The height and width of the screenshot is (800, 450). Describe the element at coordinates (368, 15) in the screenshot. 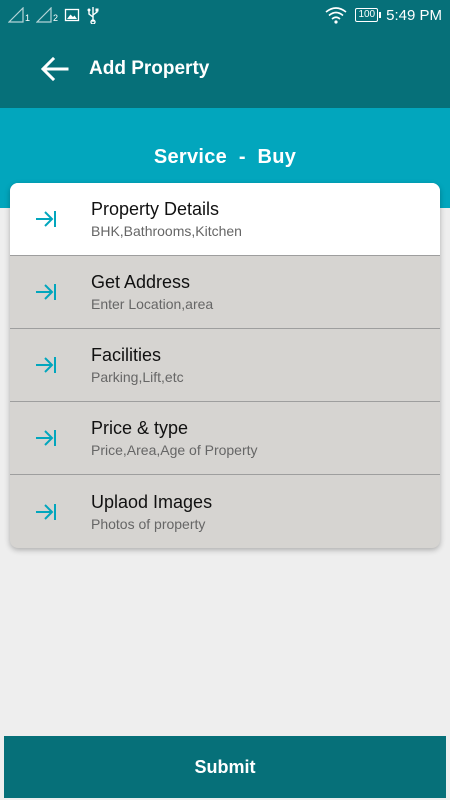

I see `battery-indicator: 100` at that location.